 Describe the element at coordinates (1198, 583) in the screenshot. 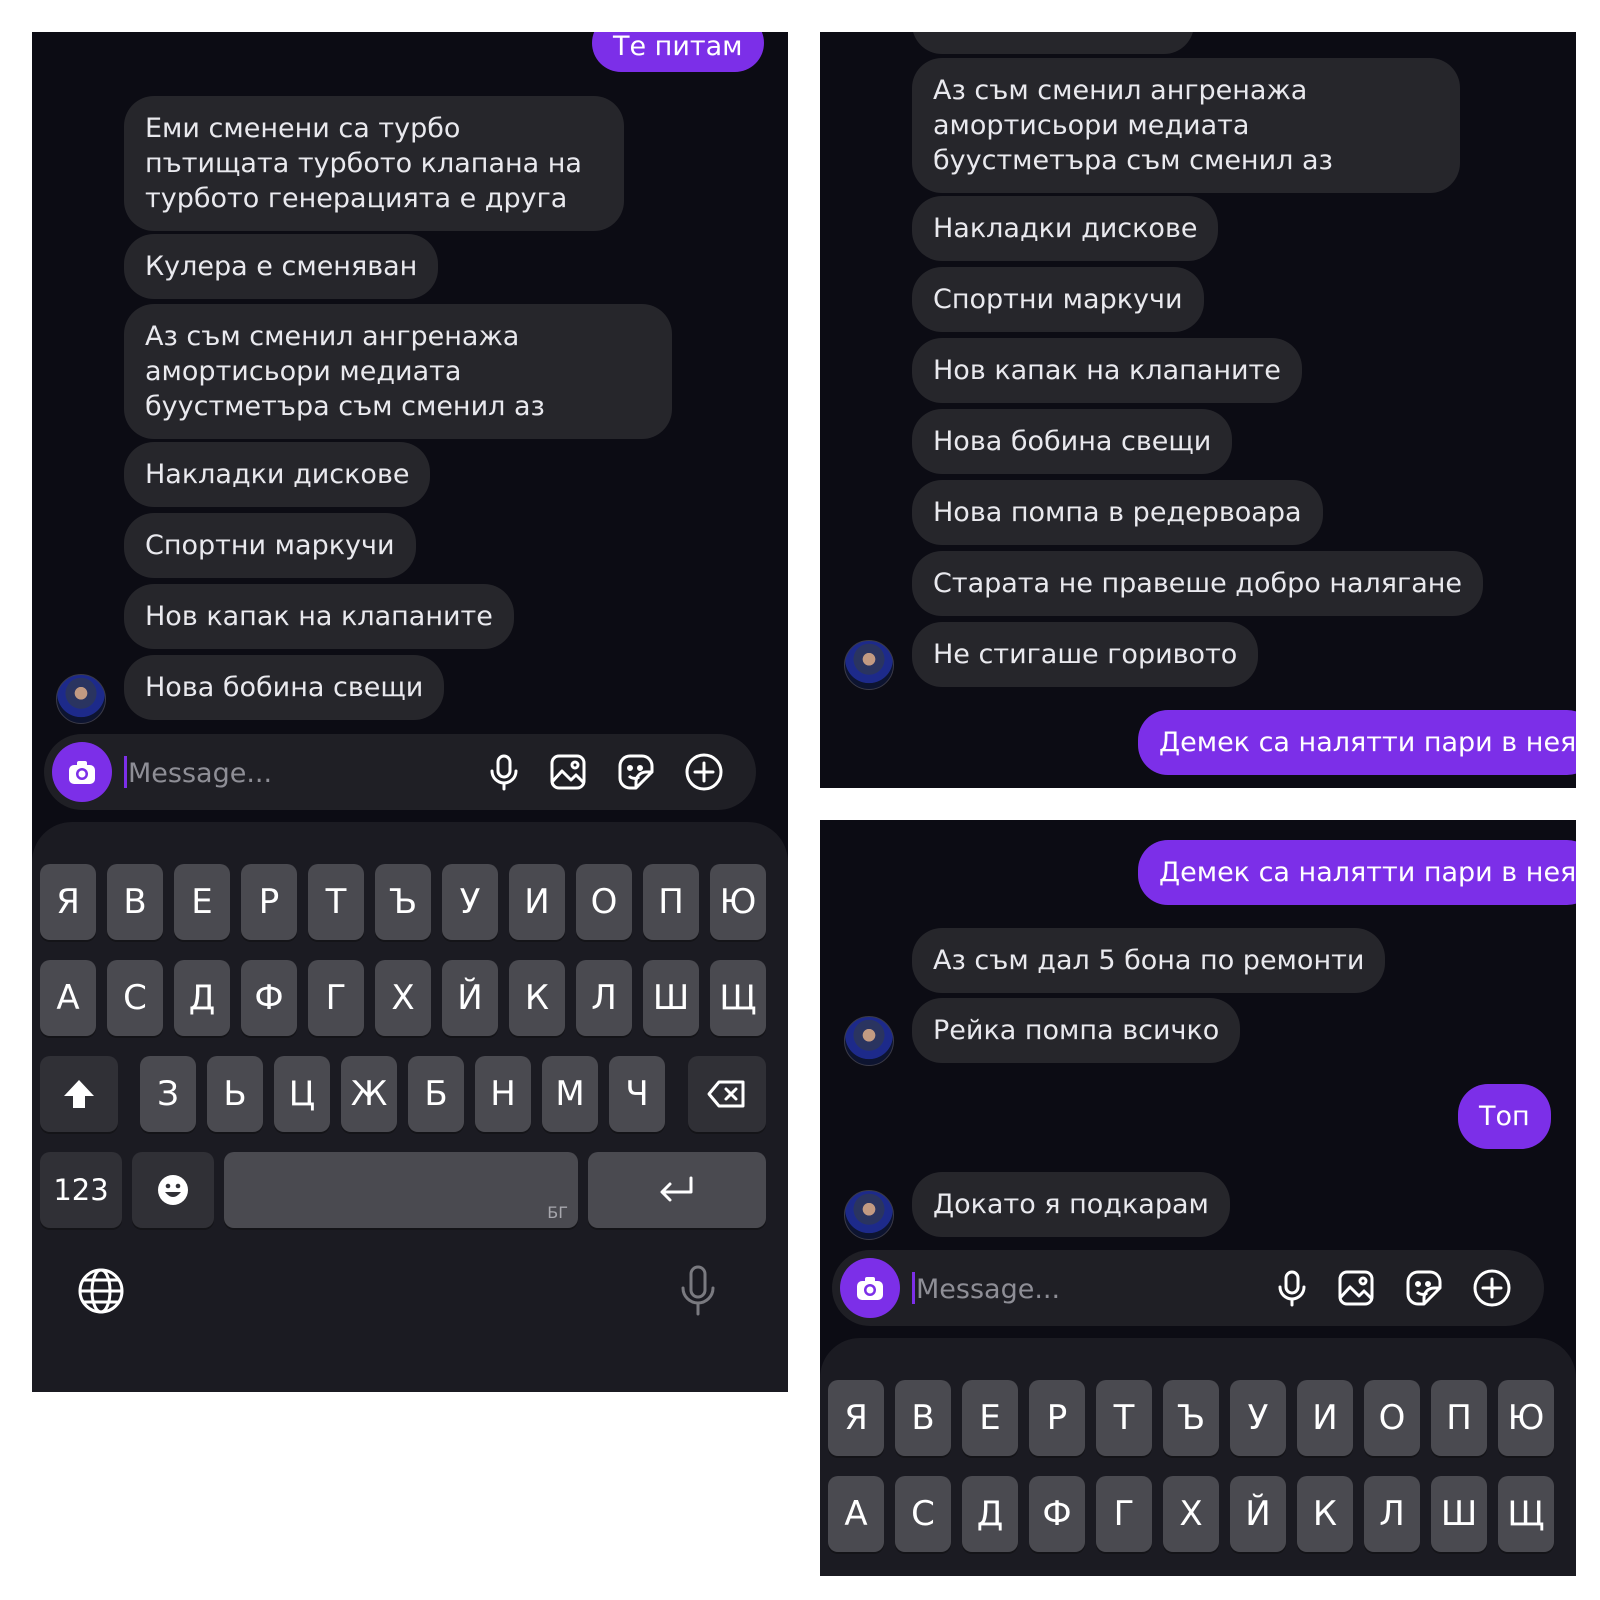

I see `incoming-message: Старата не правеше добро налягане` at that location.